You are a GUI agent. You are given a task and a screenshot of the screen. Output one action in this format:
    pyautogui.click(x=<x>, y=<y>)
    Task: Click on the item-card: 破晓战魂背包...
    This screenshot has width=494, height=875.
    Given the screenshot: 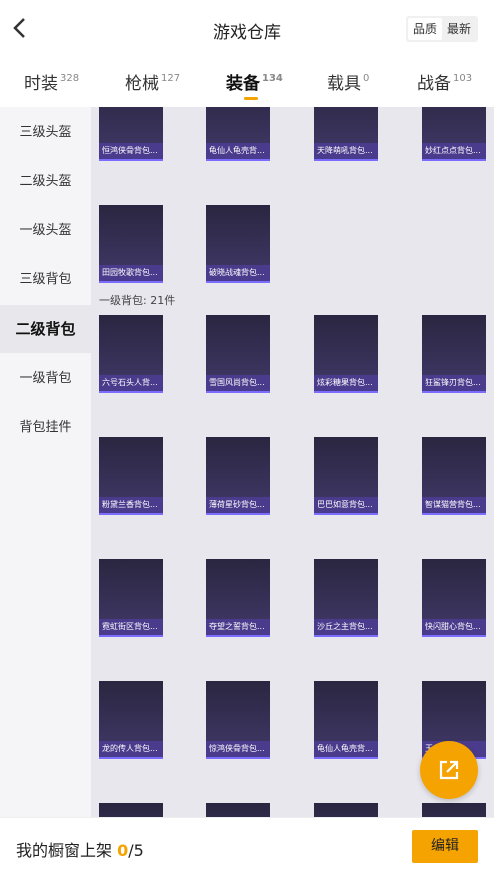 What is the action you would take?
    pyautogui.click(x=238, y=244)
    